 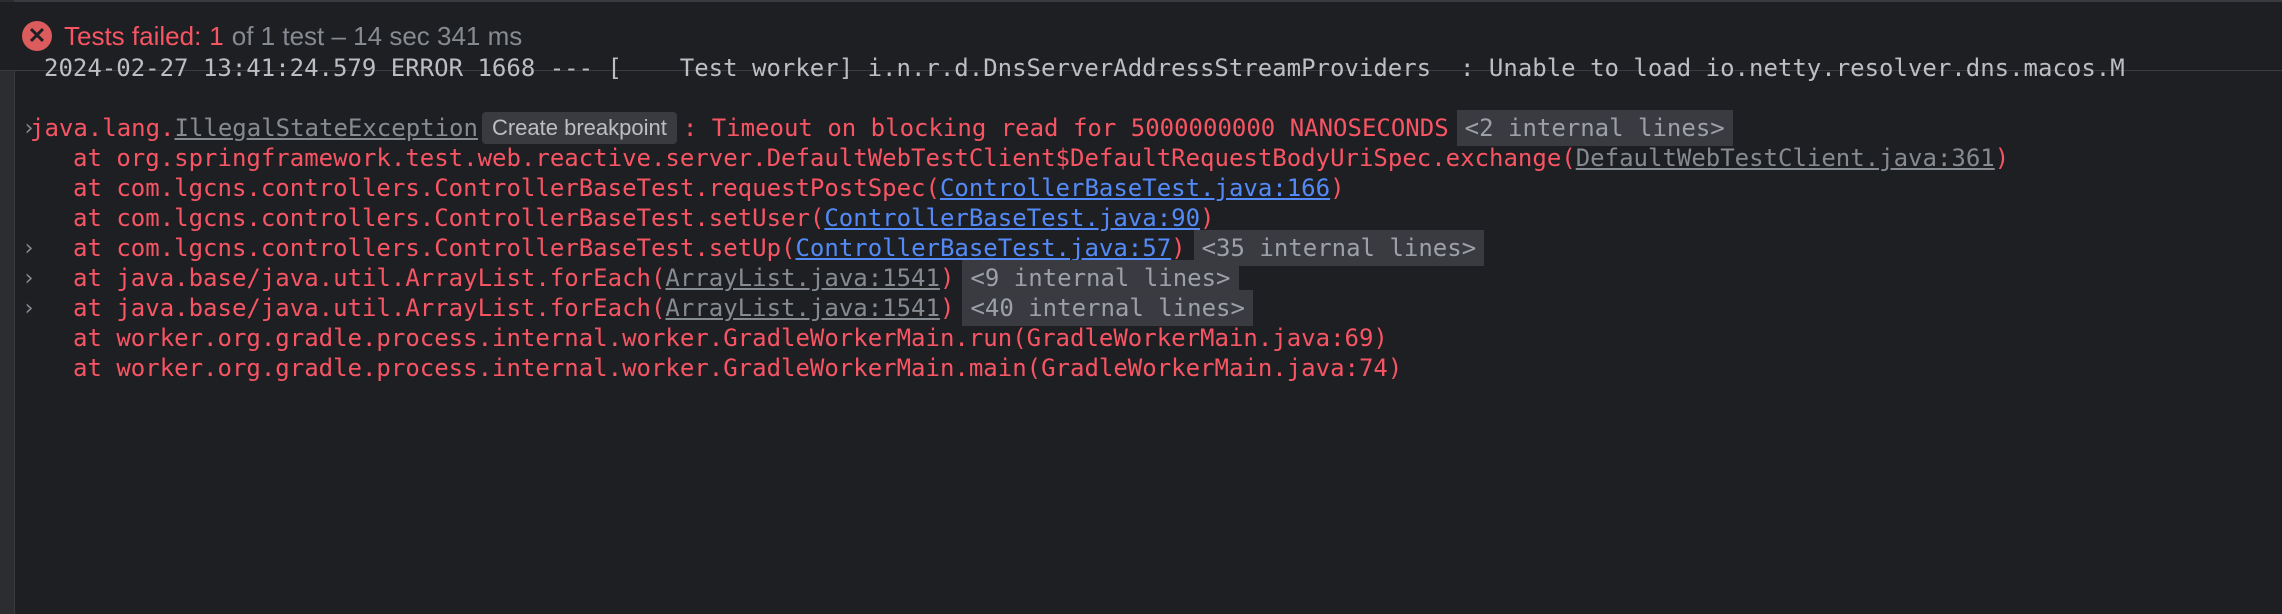 I want to click on frame-source-link: DefaultWebTestClient.java:361, so click(x=1785, y=158).